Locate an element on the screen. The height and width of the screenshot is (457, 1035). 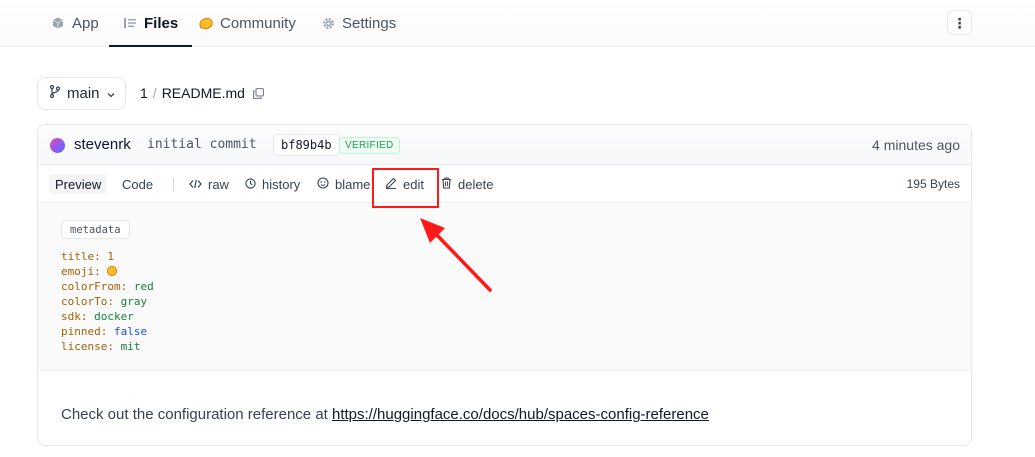
tab-community: Community is located at coordinates (247, 23).